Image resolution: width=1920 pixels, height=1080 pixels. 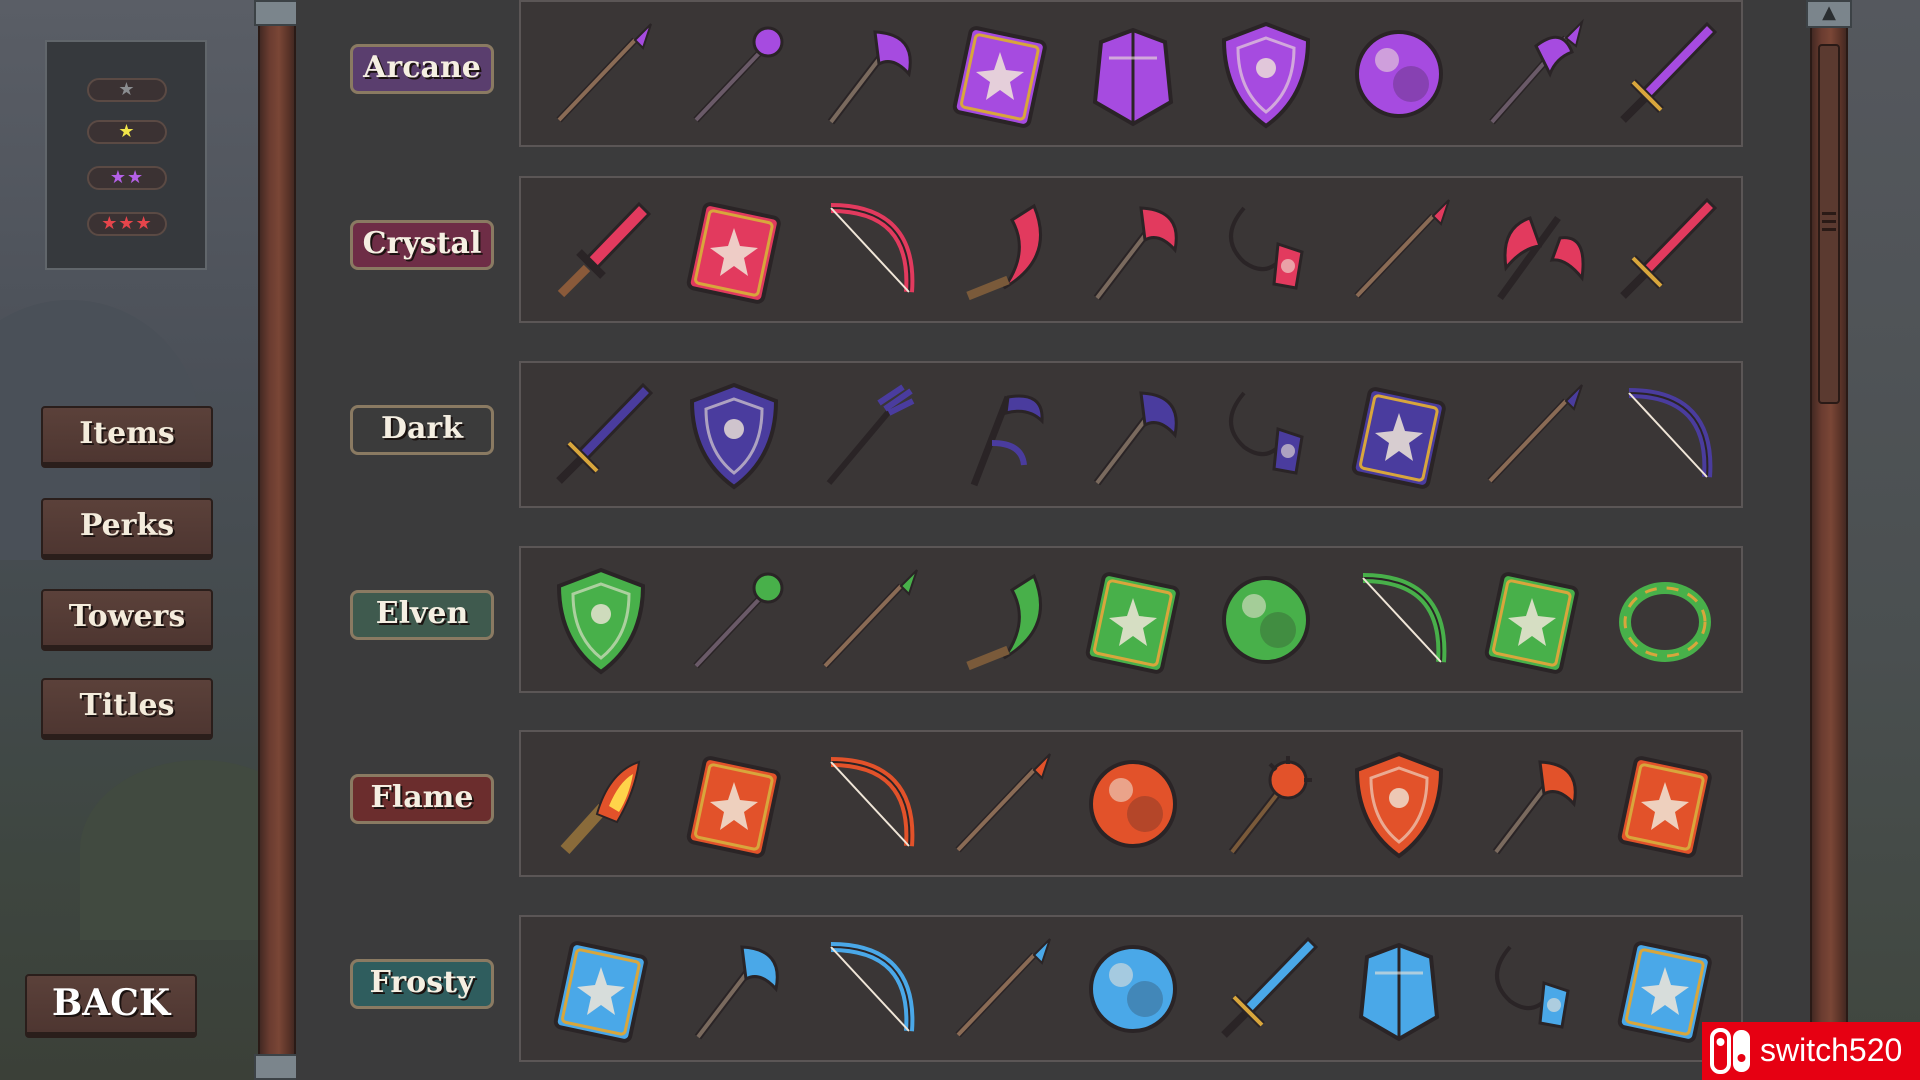 I want to click on rarity-filter-common: ★, so click(x=127, y=90).